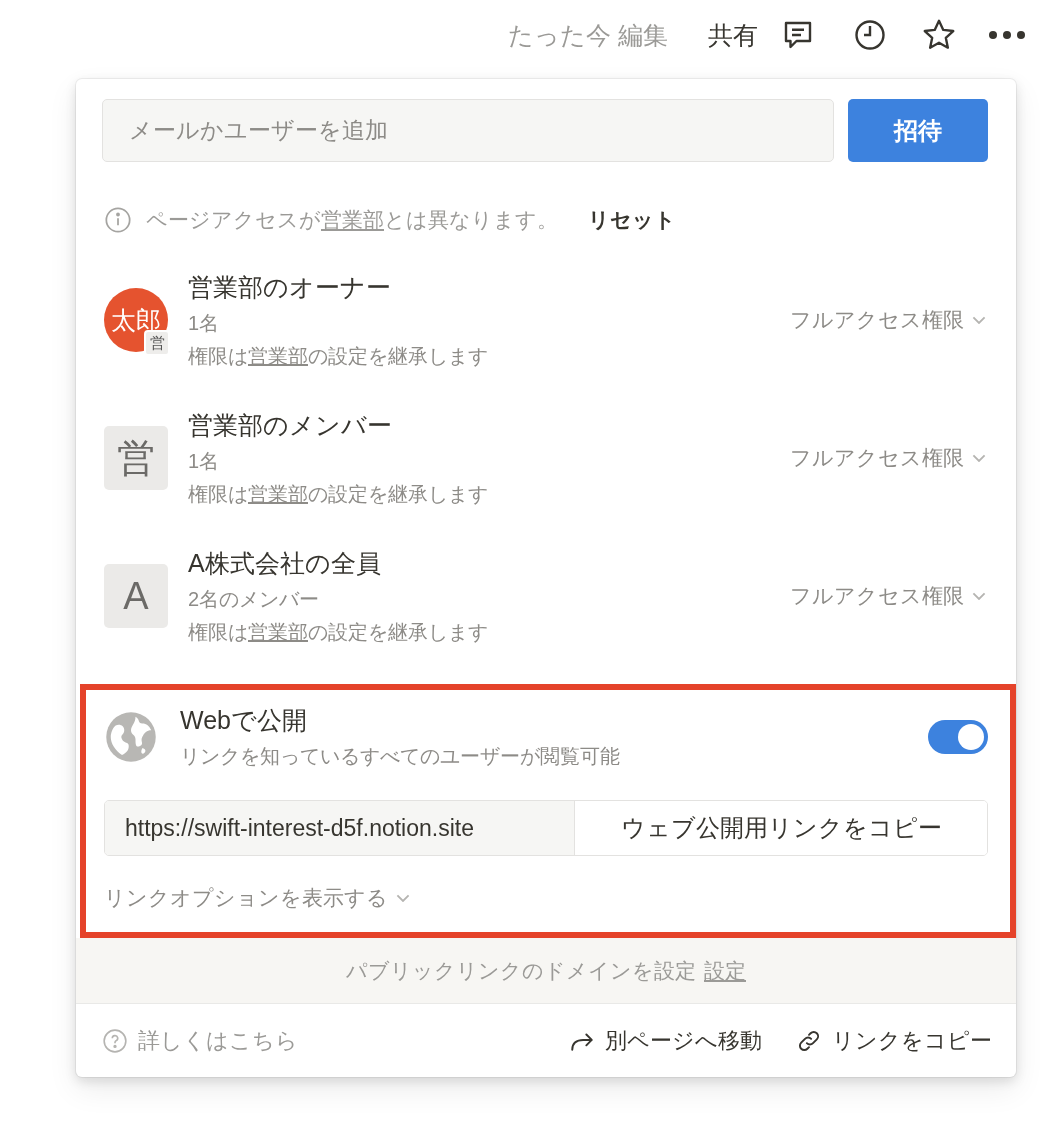 This screenshot has height=1134, width=1040. What do you see at coordinates (521, 970) in the screenshot?
I see `domain-text: パブリックリンクのドメインを設定` at bounding box center [521, 970].